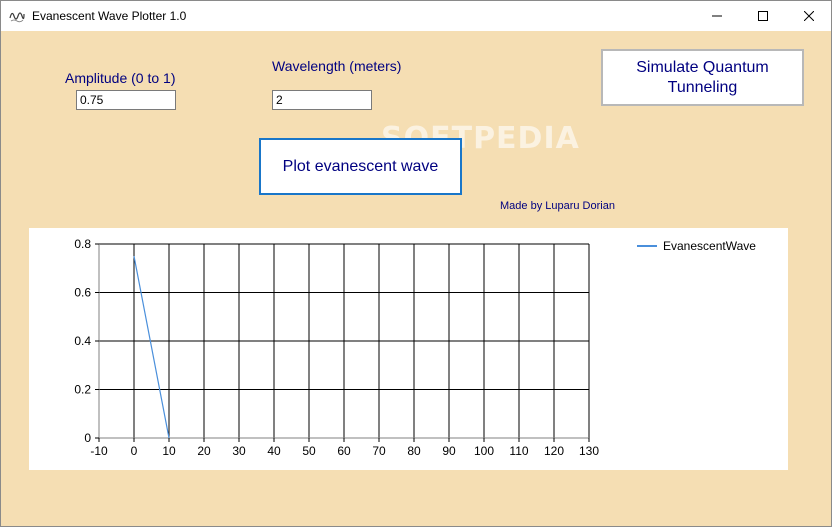 This screenshot has height=527, width=832. Describe the element at coordinates (416, 16) in the screenshot. I see `title-bar: Evanescent Wave Plotter 1.0` at that location.